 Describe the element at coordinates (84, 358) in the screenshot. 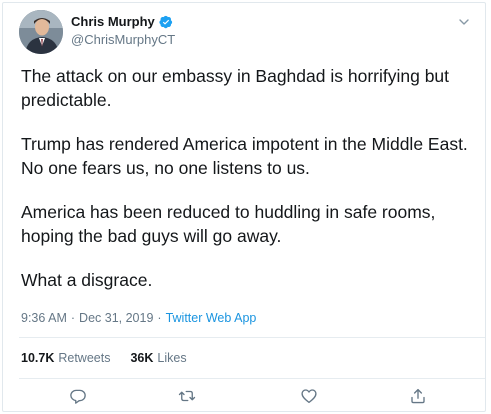

I see `retweets-label: Retweets` at that location.